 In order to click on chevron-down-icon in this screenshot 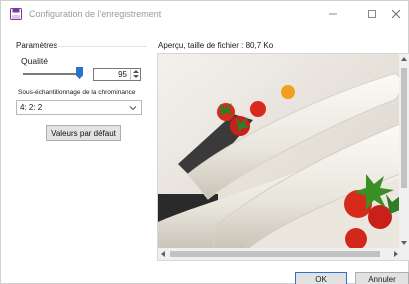, I will do `click(133, 108)`.